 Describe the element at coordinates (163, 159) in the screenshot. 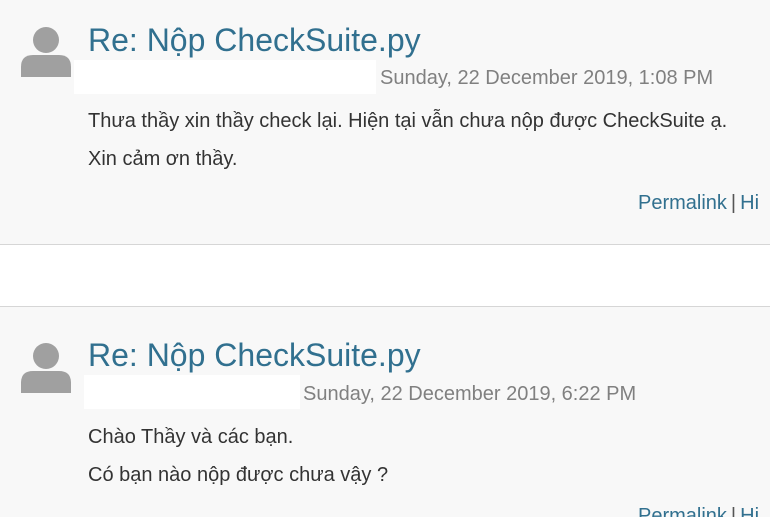

I see `message-line: Xin cảm ơn thầy.` at that location.